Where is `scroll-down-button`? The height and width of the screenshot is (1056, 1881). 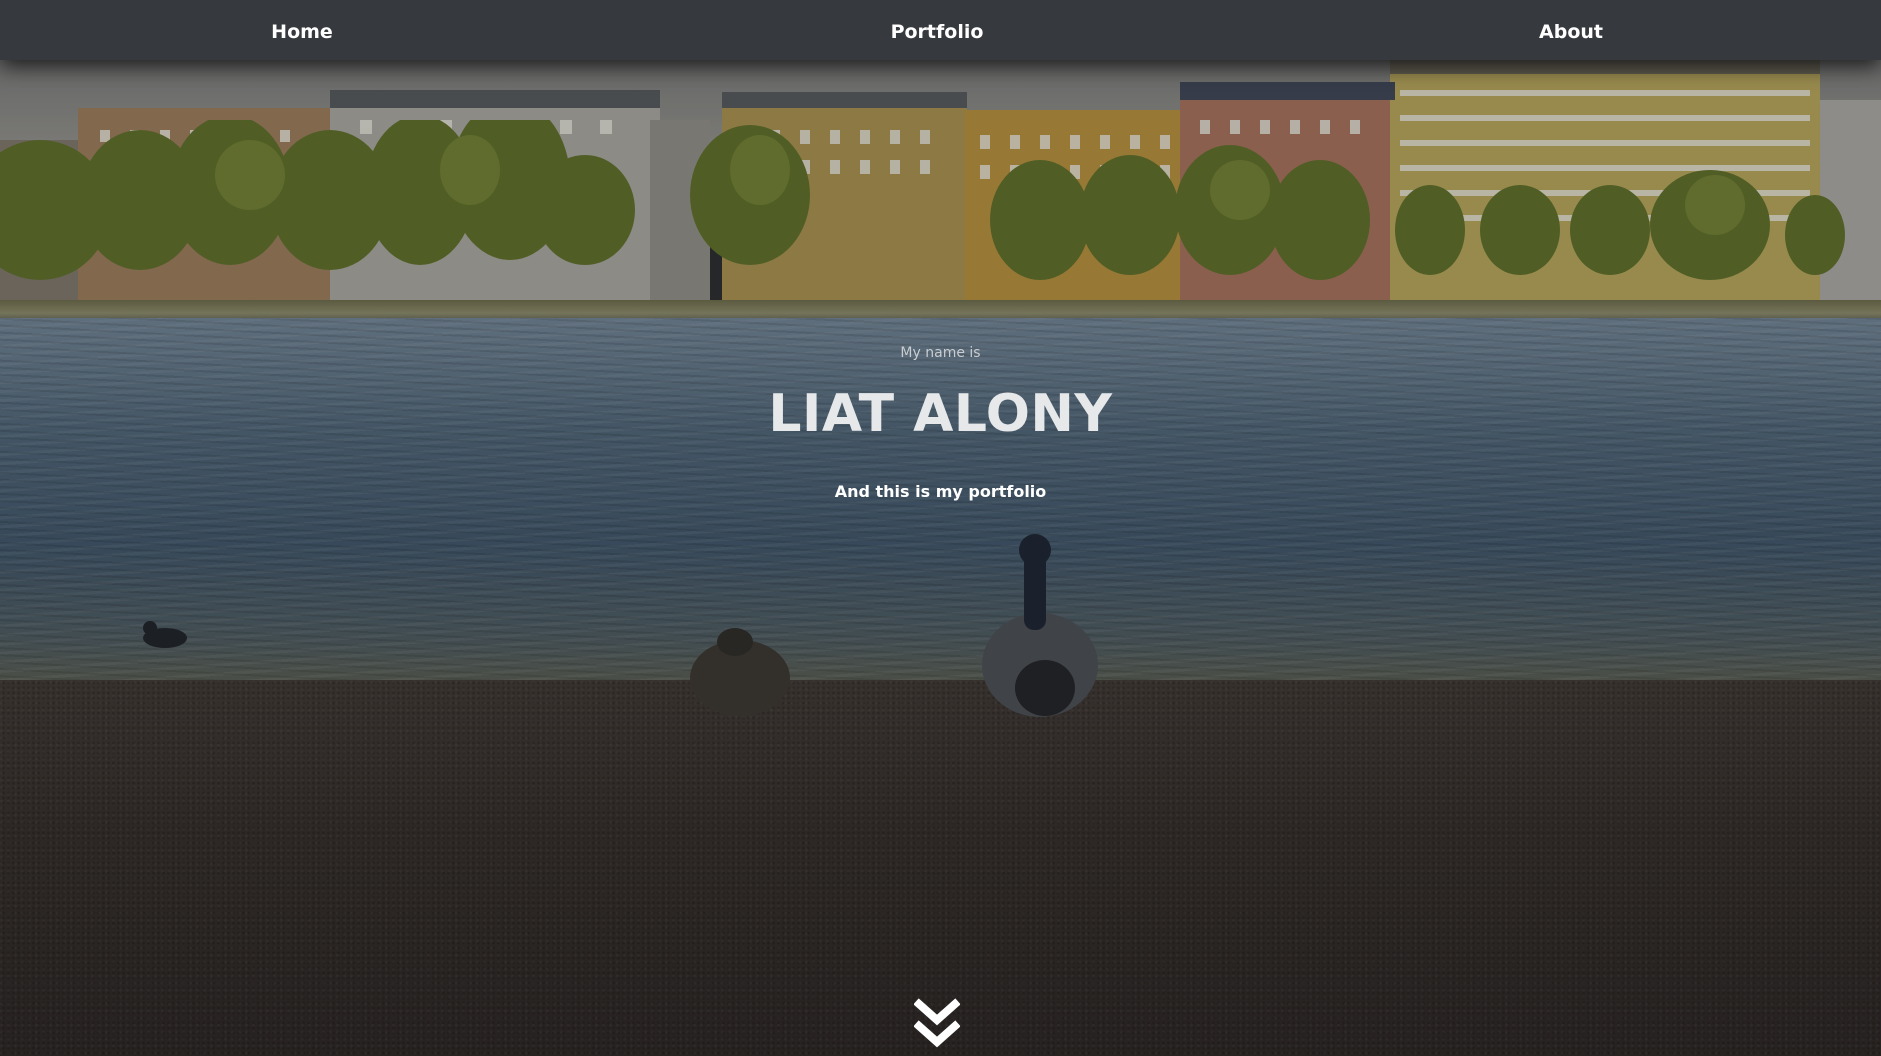
scroll-down-button is located at coordinates (937, 1025).